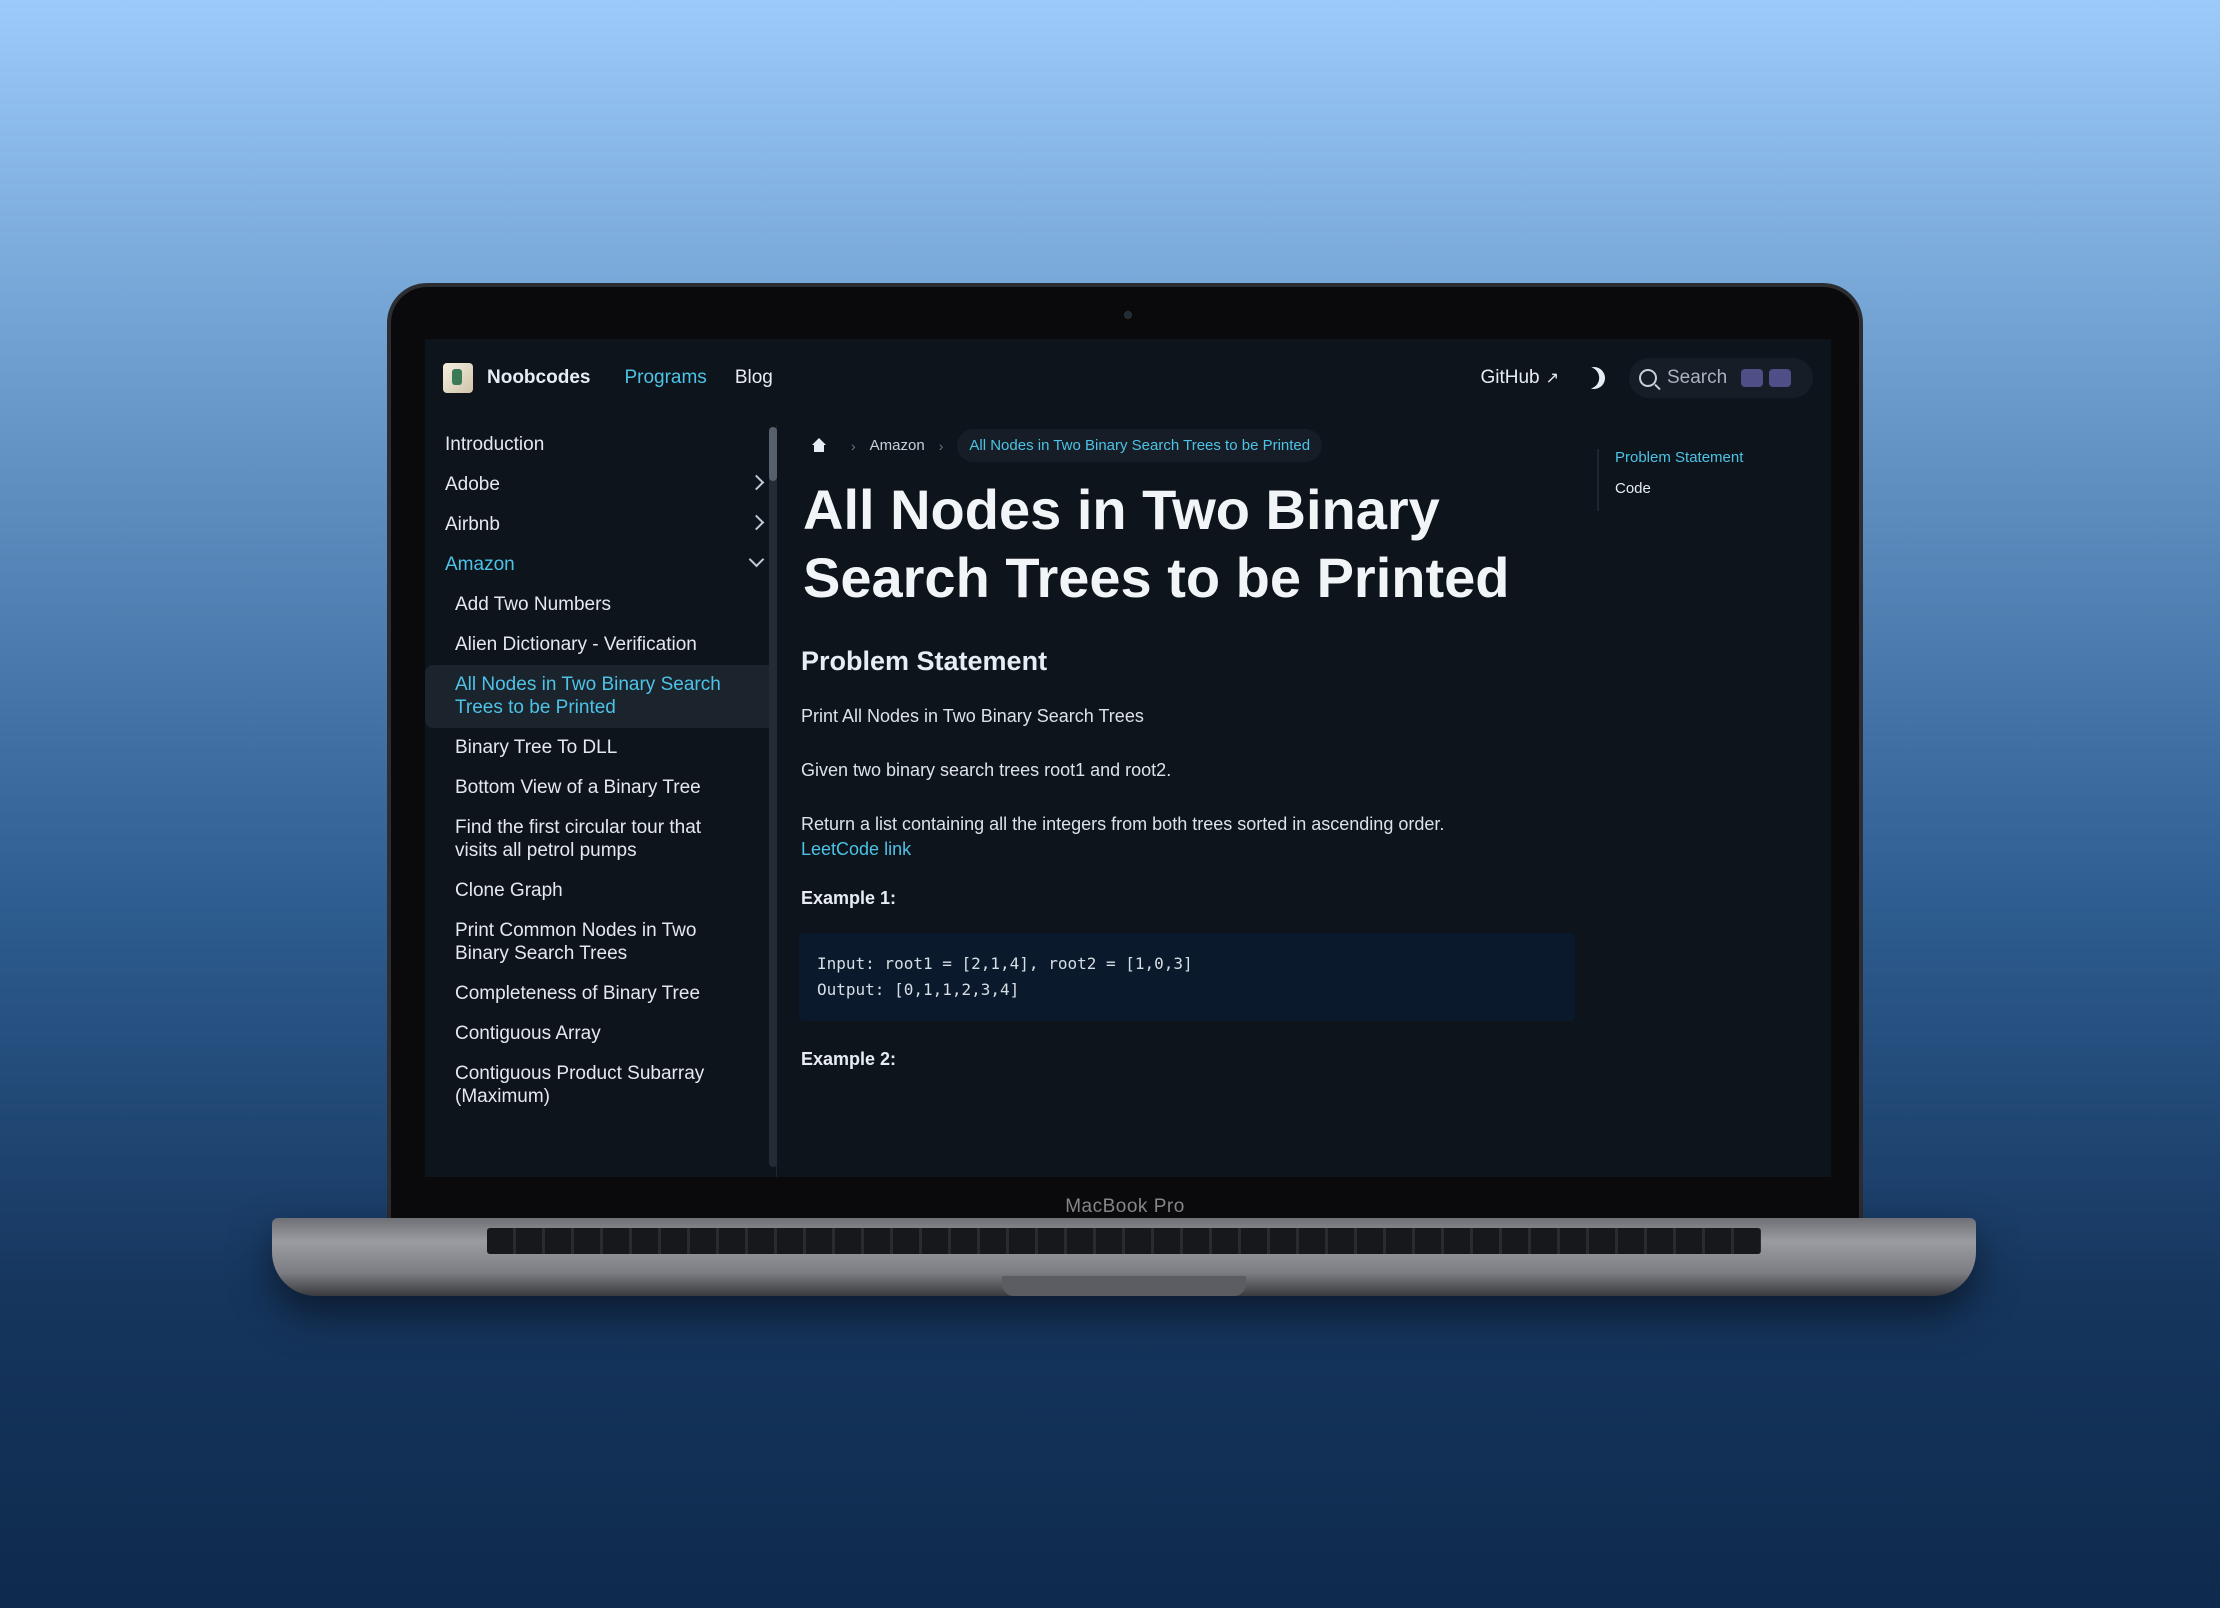  I want to click on section-heading: Problem Statement, so click(924, 661).